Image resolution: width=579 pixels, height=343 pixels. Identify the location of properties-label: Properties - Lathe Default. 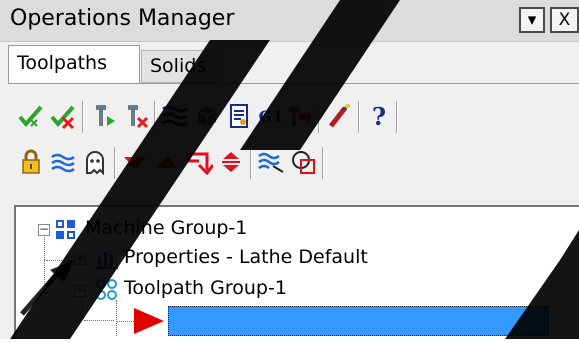
(246, 257).